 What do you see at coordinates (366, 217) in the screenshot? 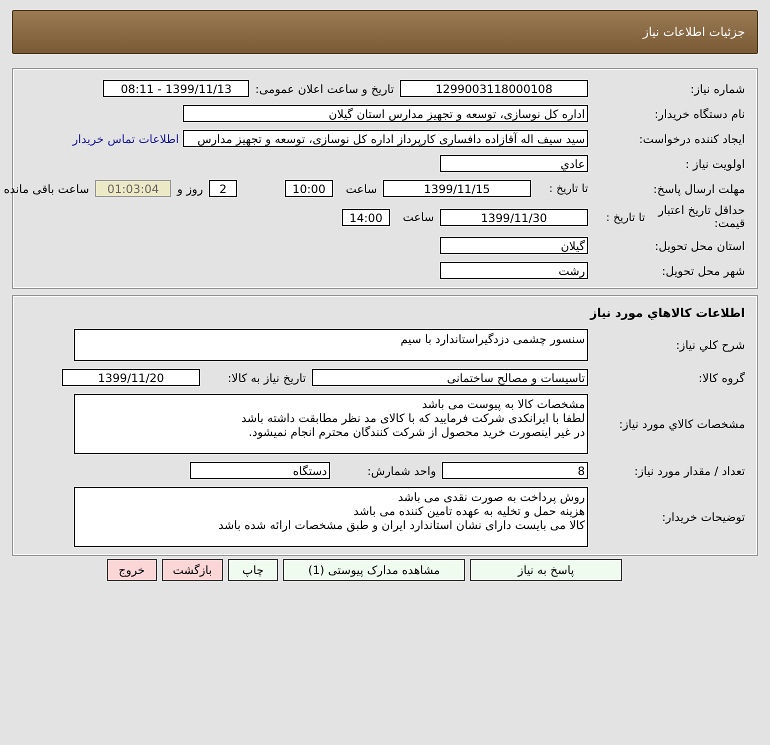
I see `validity-time-field: 14:00` at bounding box center [366, 217].